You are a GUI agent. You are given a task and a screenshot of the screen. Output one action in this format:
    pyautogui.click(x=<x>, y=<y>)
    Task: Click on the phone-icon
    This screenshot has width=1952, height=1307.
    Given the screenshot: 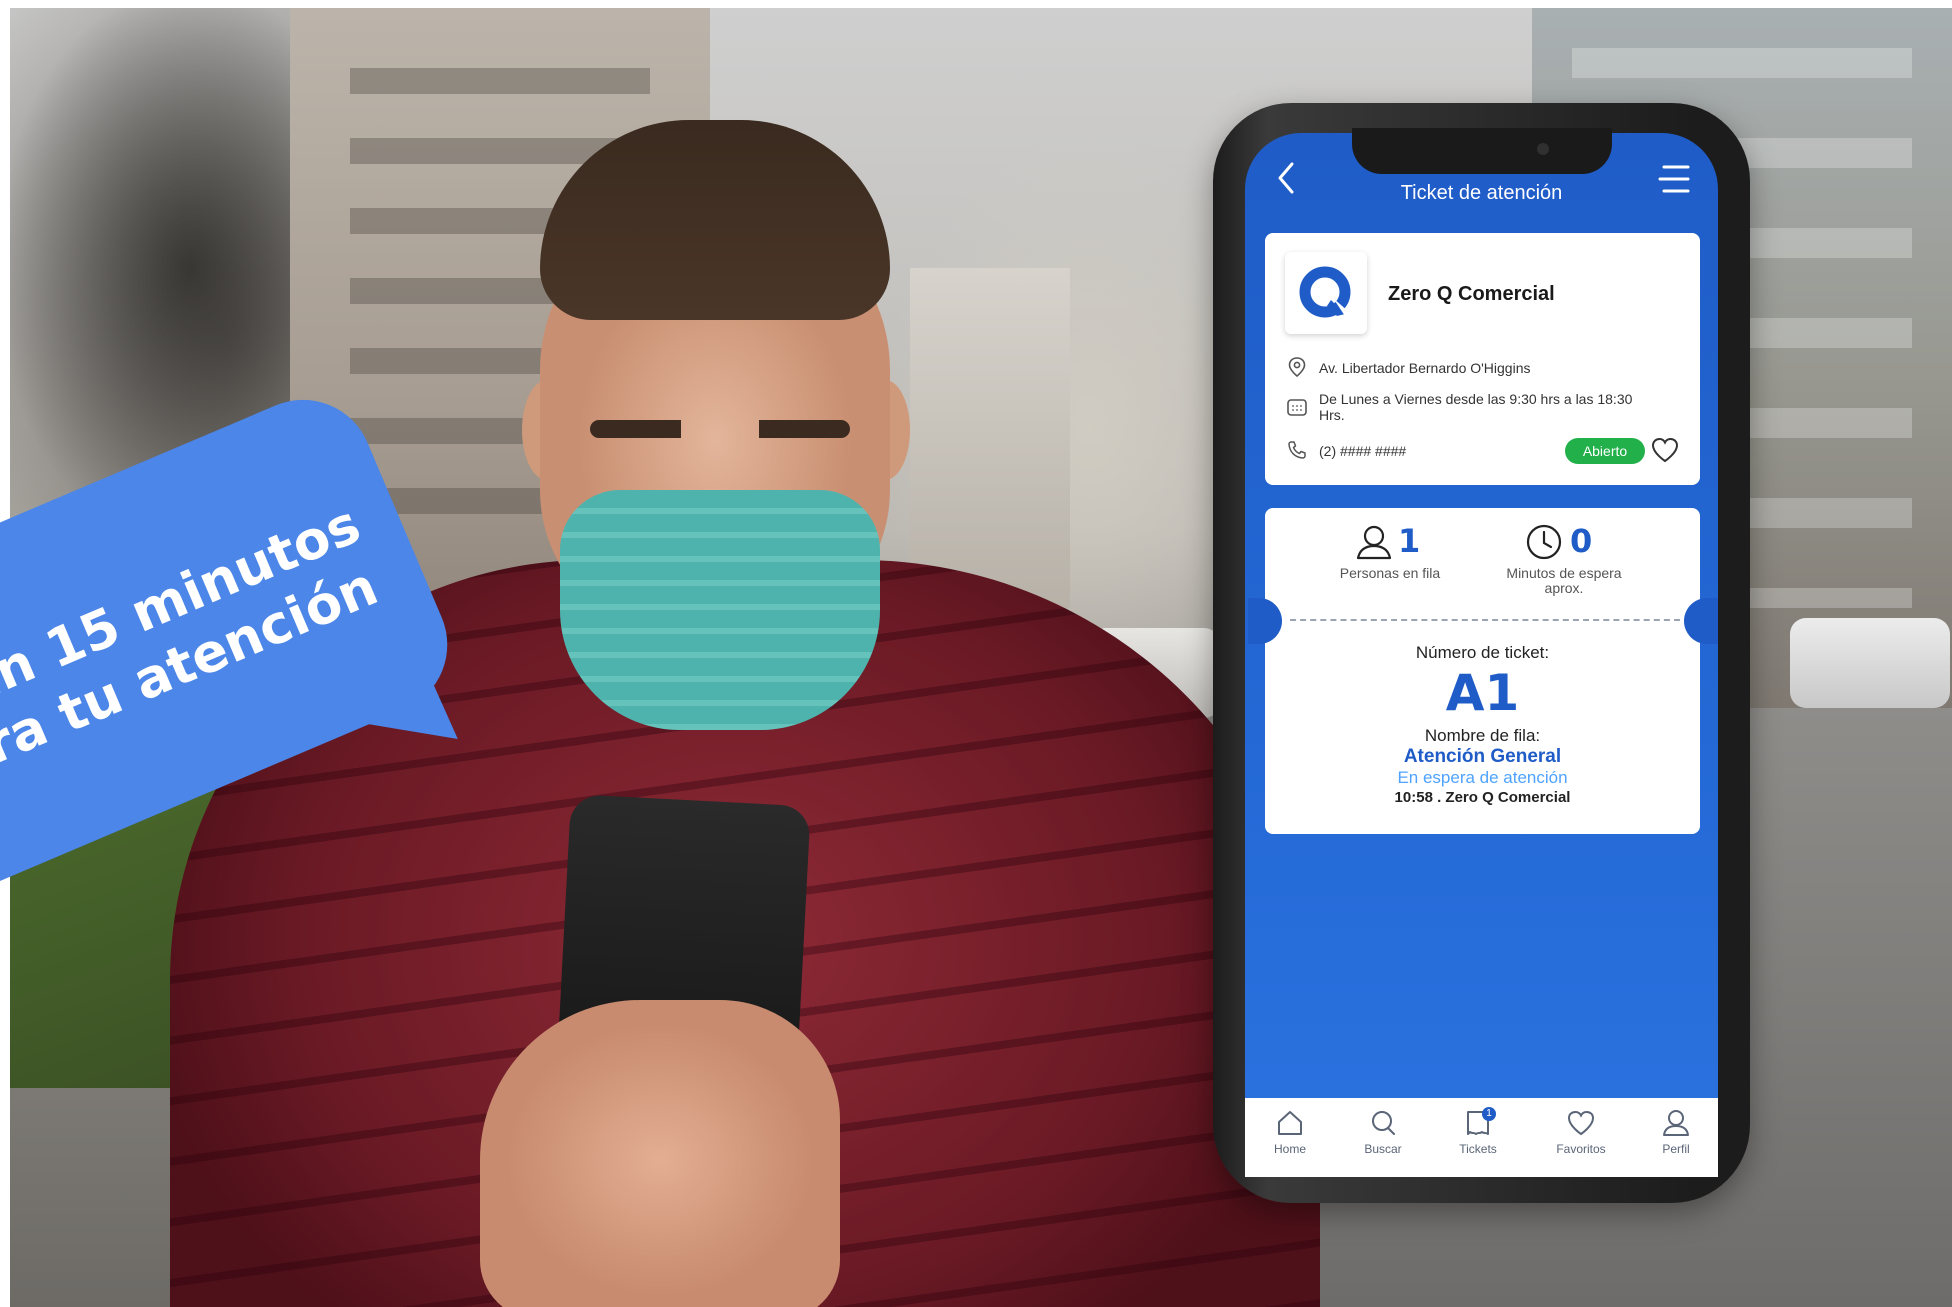 What is the action you would take?
    pyautogui.click(x=1297, y=450)
    